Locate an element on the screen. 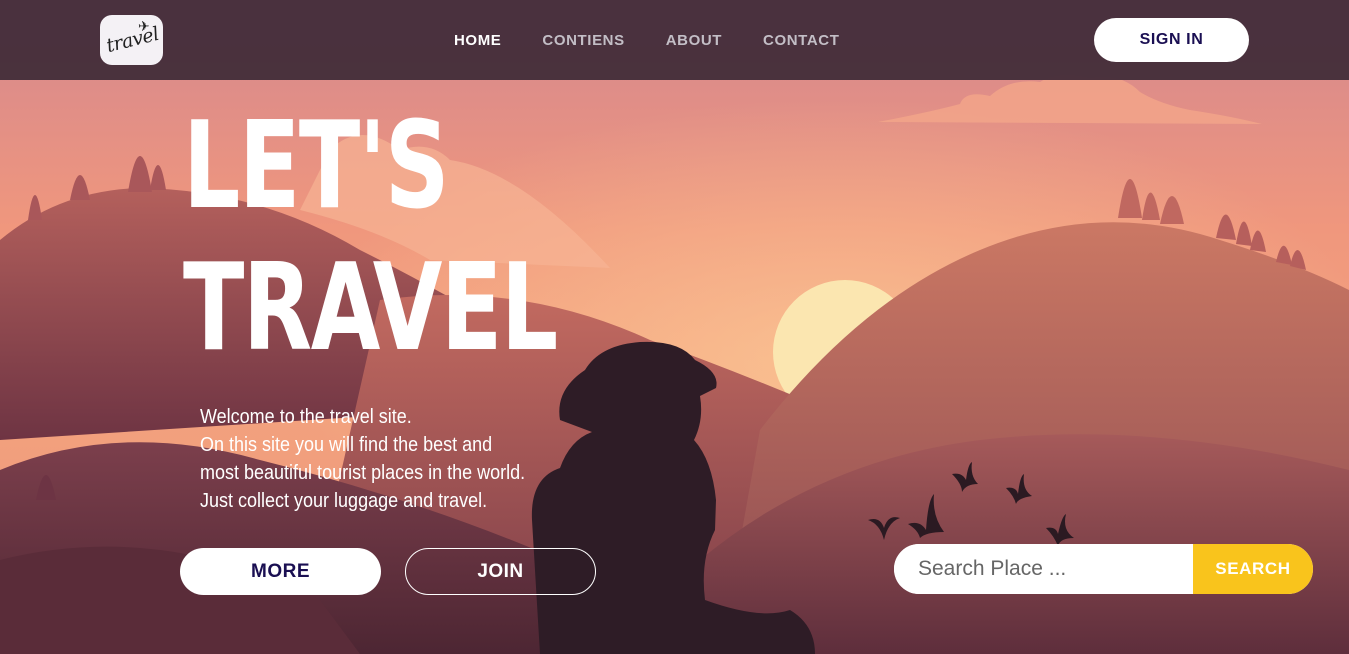 Image resolution: width=1349 pixels, height=654 pixels. search-button: SEARCH is located at coordinates (1253, 569).